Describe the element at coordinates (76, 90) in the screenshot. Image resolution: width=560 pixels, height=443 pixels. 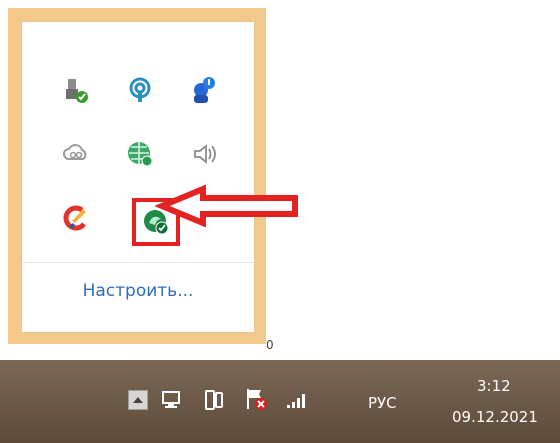
I see `usb-safe-remove-icon` at that location.